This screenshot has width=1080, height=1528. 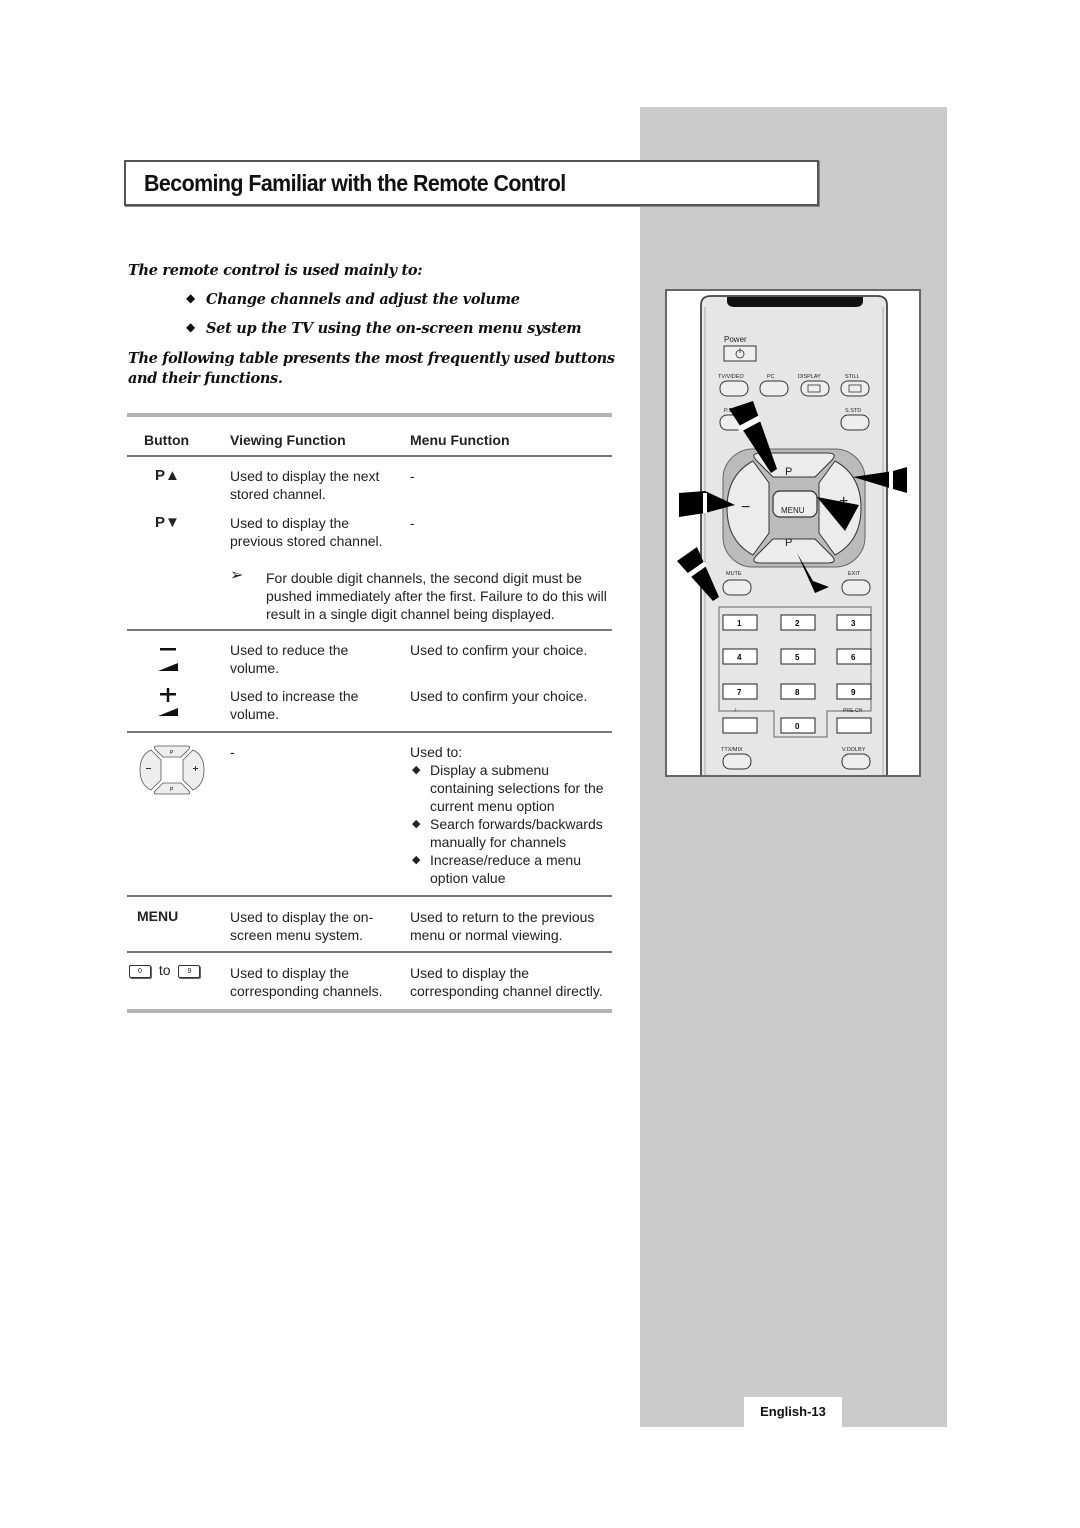 What do you see at coordinates (735, 339) in the screenshot?
I see `remote-power-label: Power` at bounding box center [735, 339].